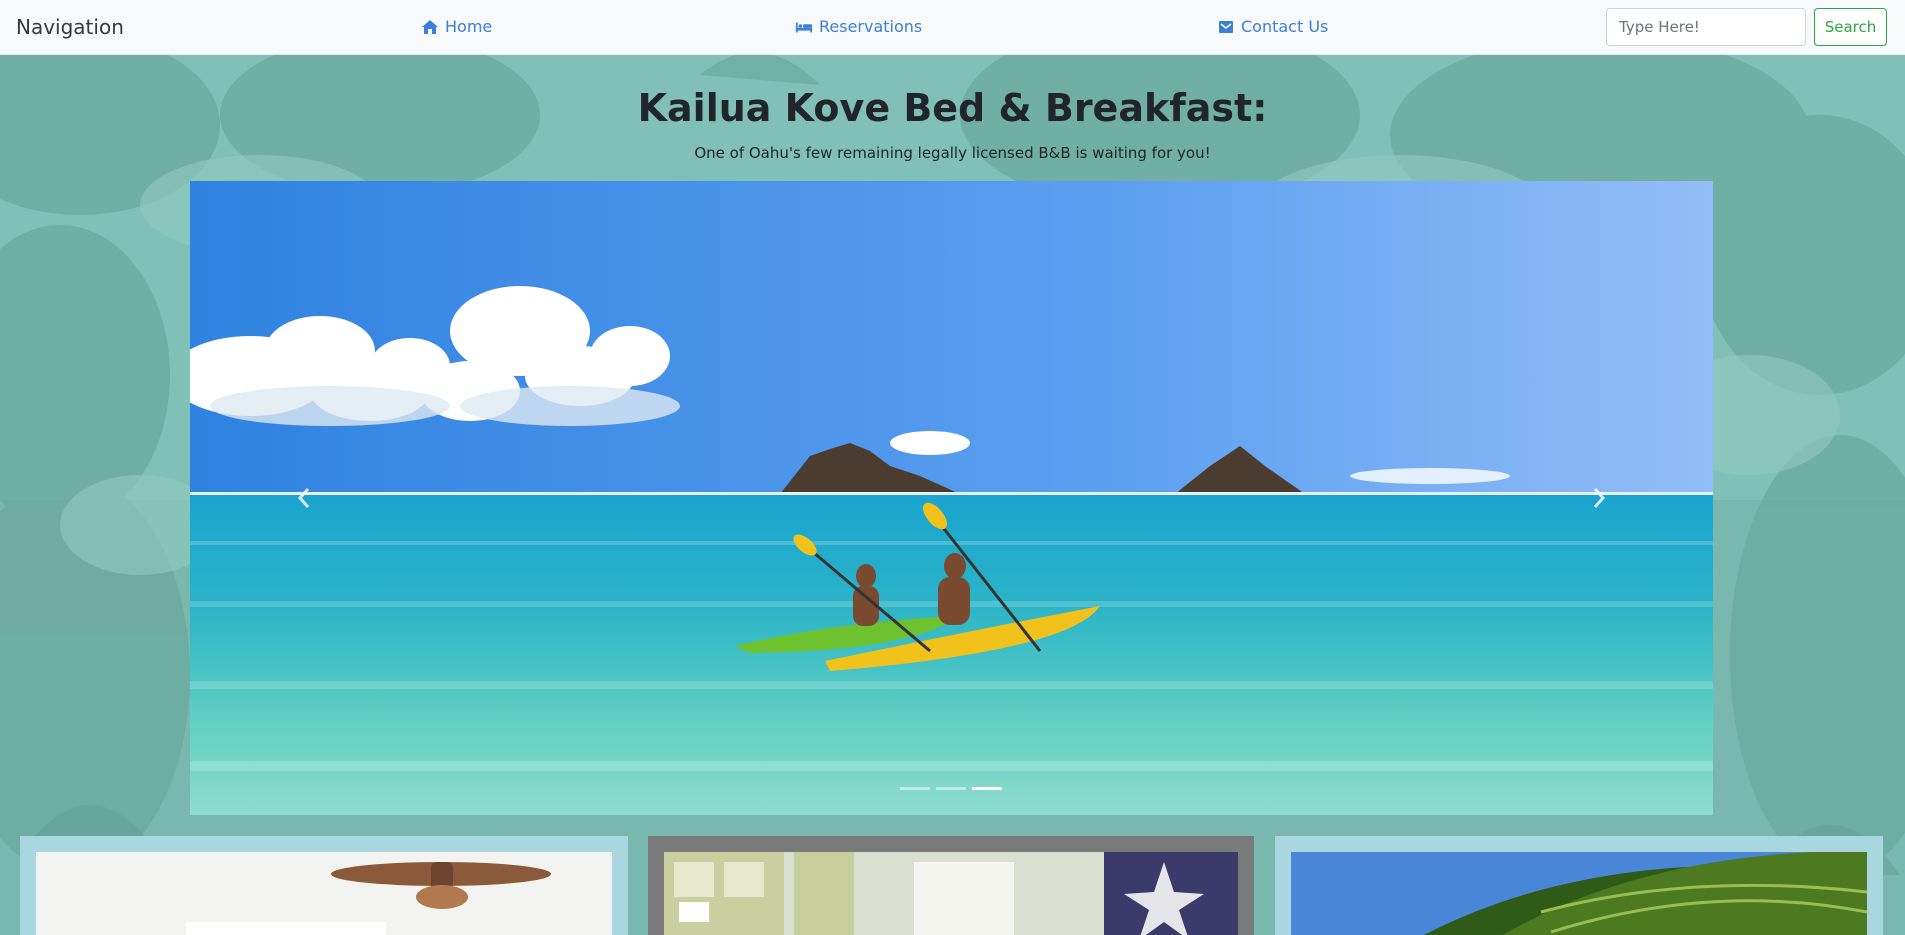 The image size is (1905, 935). What do you see at coordinates (1285, 26) in the screenshot?
I see `nav-link-label: Contact Us` at bounding box center [1285, 26].